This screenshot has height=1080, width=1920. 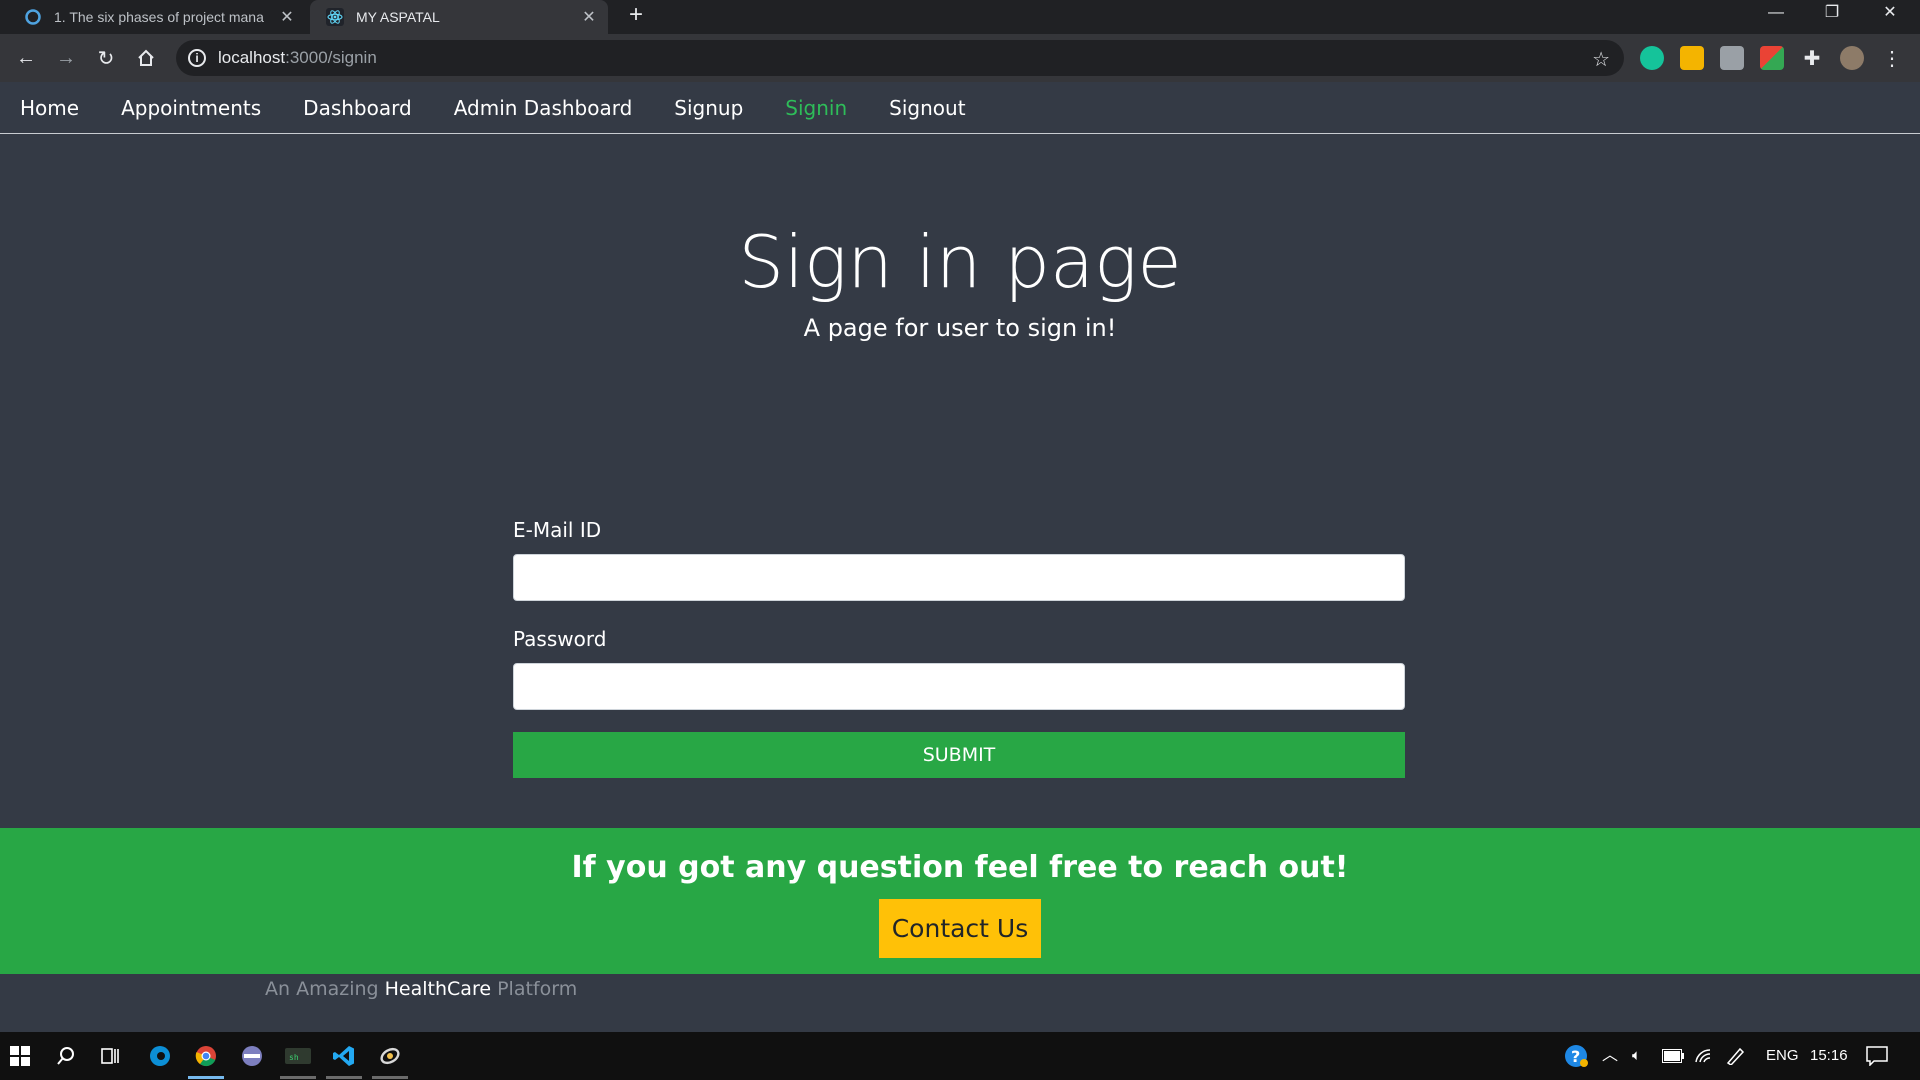 What do you see at coordinates (557, 530) in the screenshot?
I see `email-label: E-Mail ID` at bounding box center [557, 530].